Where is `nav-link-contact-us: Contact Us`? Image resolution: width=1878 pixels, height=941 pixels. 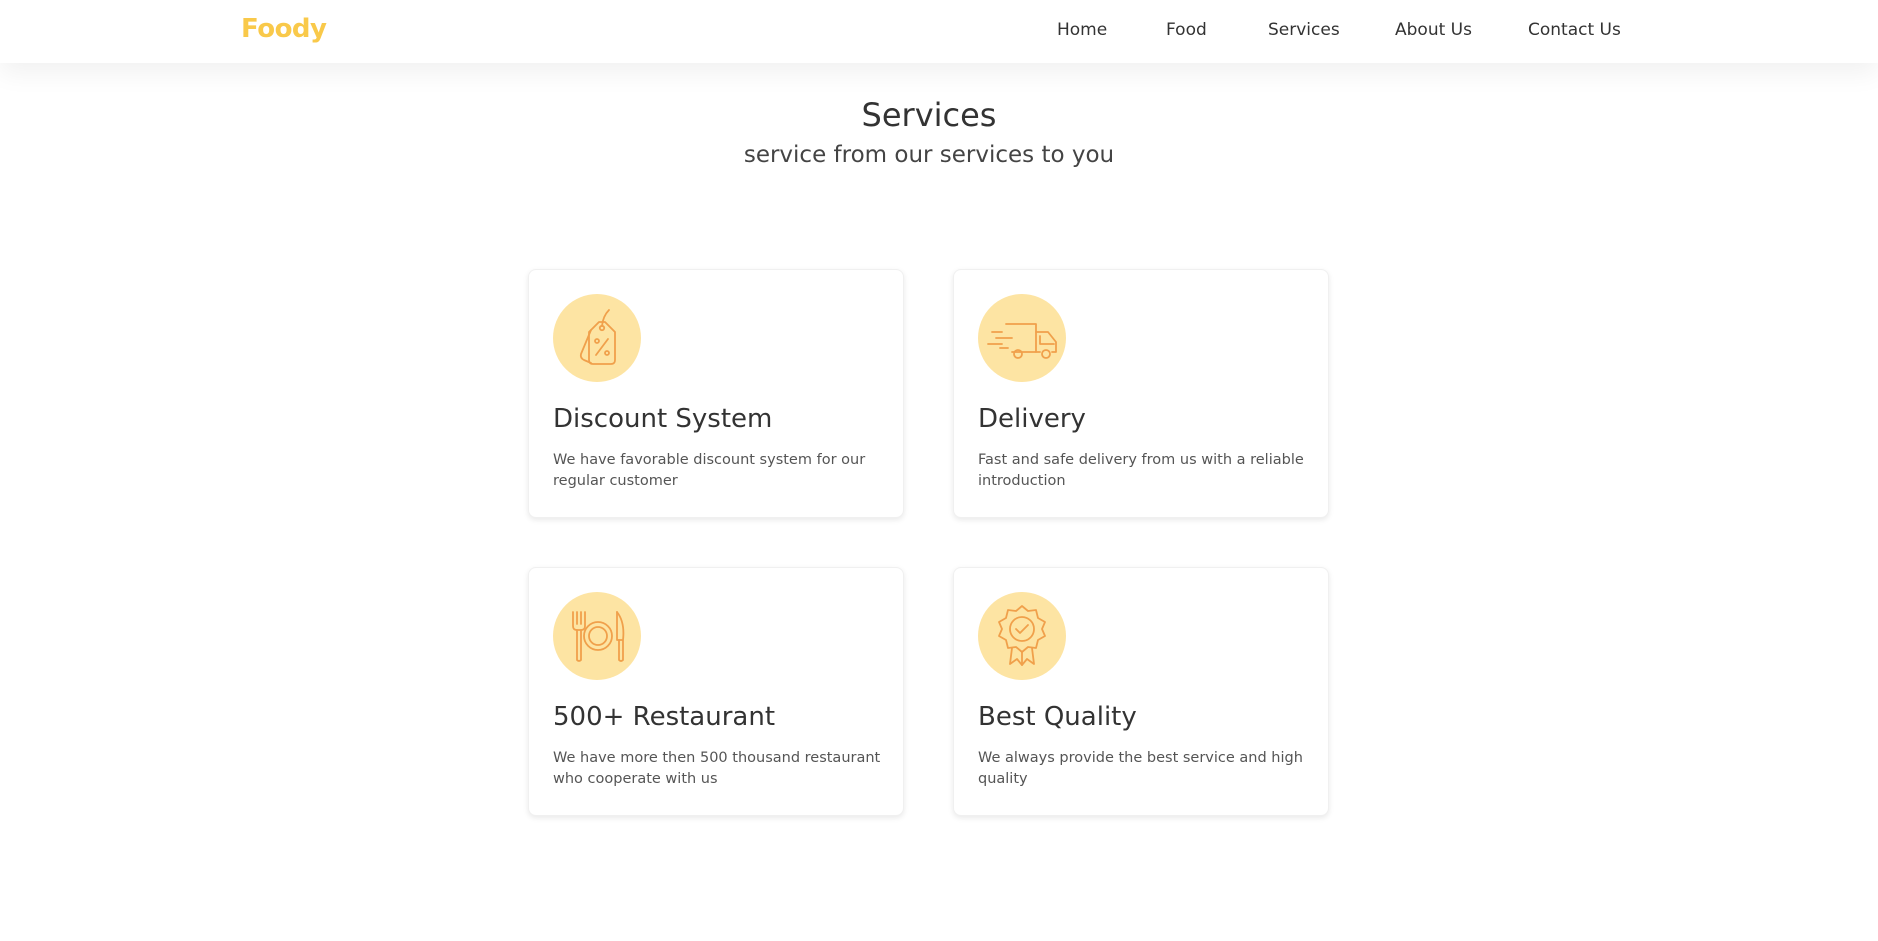
nav-link-contact-us: Contact Us is located at coordinates (1574, 30).